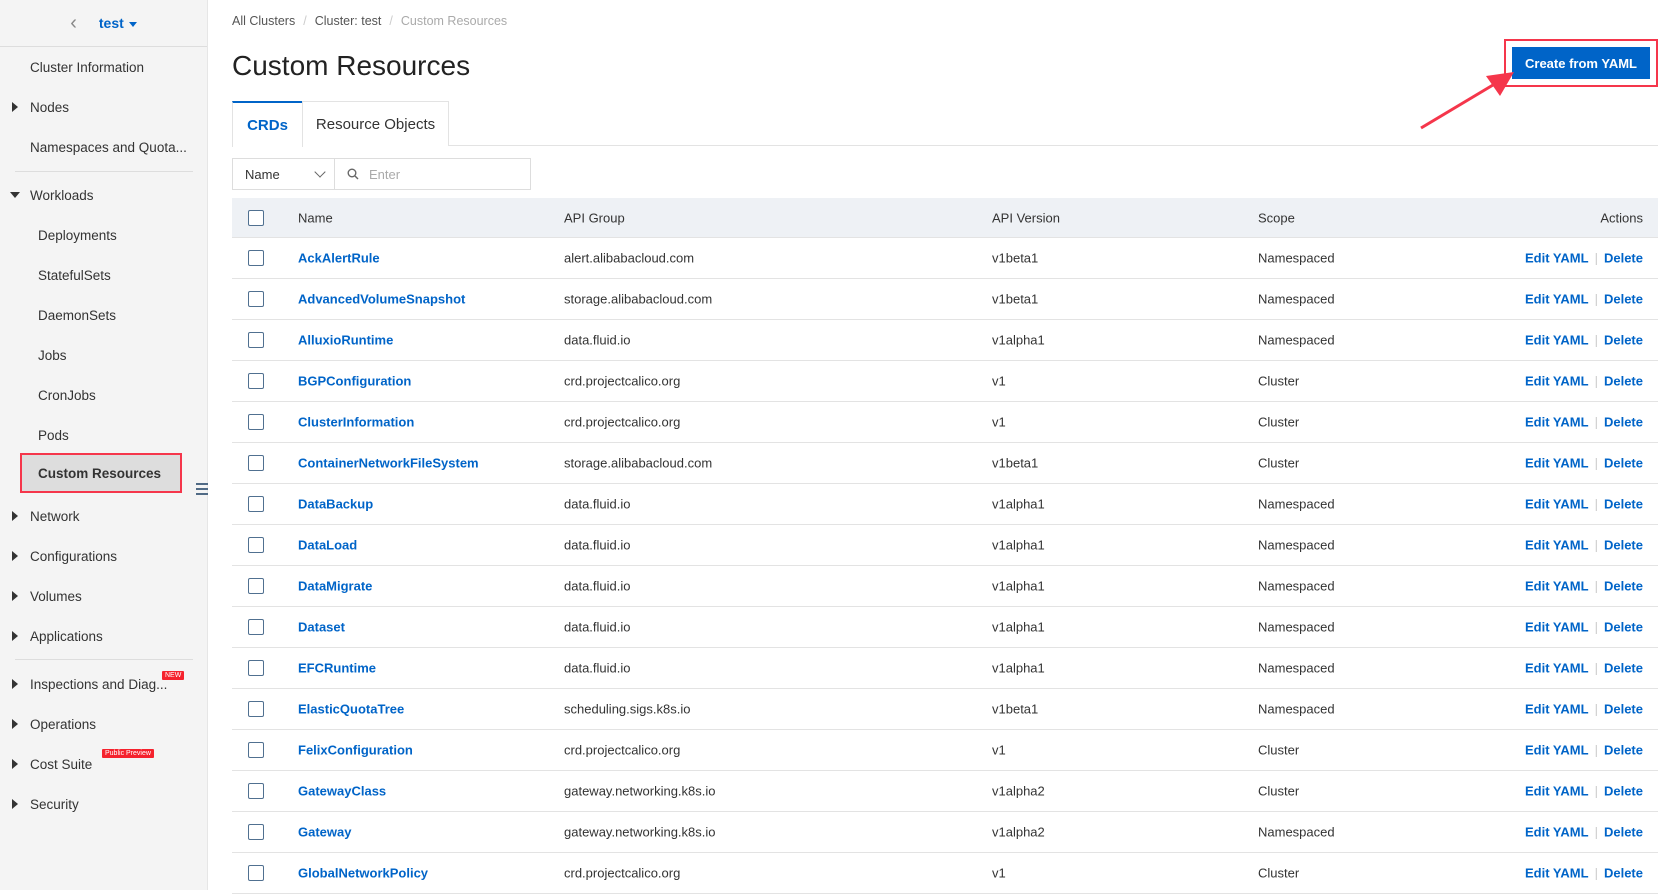 Image resolution: width=1675 pixels, height=894 pixels. Describe the element at coordinates (351, 709) in the screenshot. I see `crd-name-link: ElasticQuotaTree` at that location.